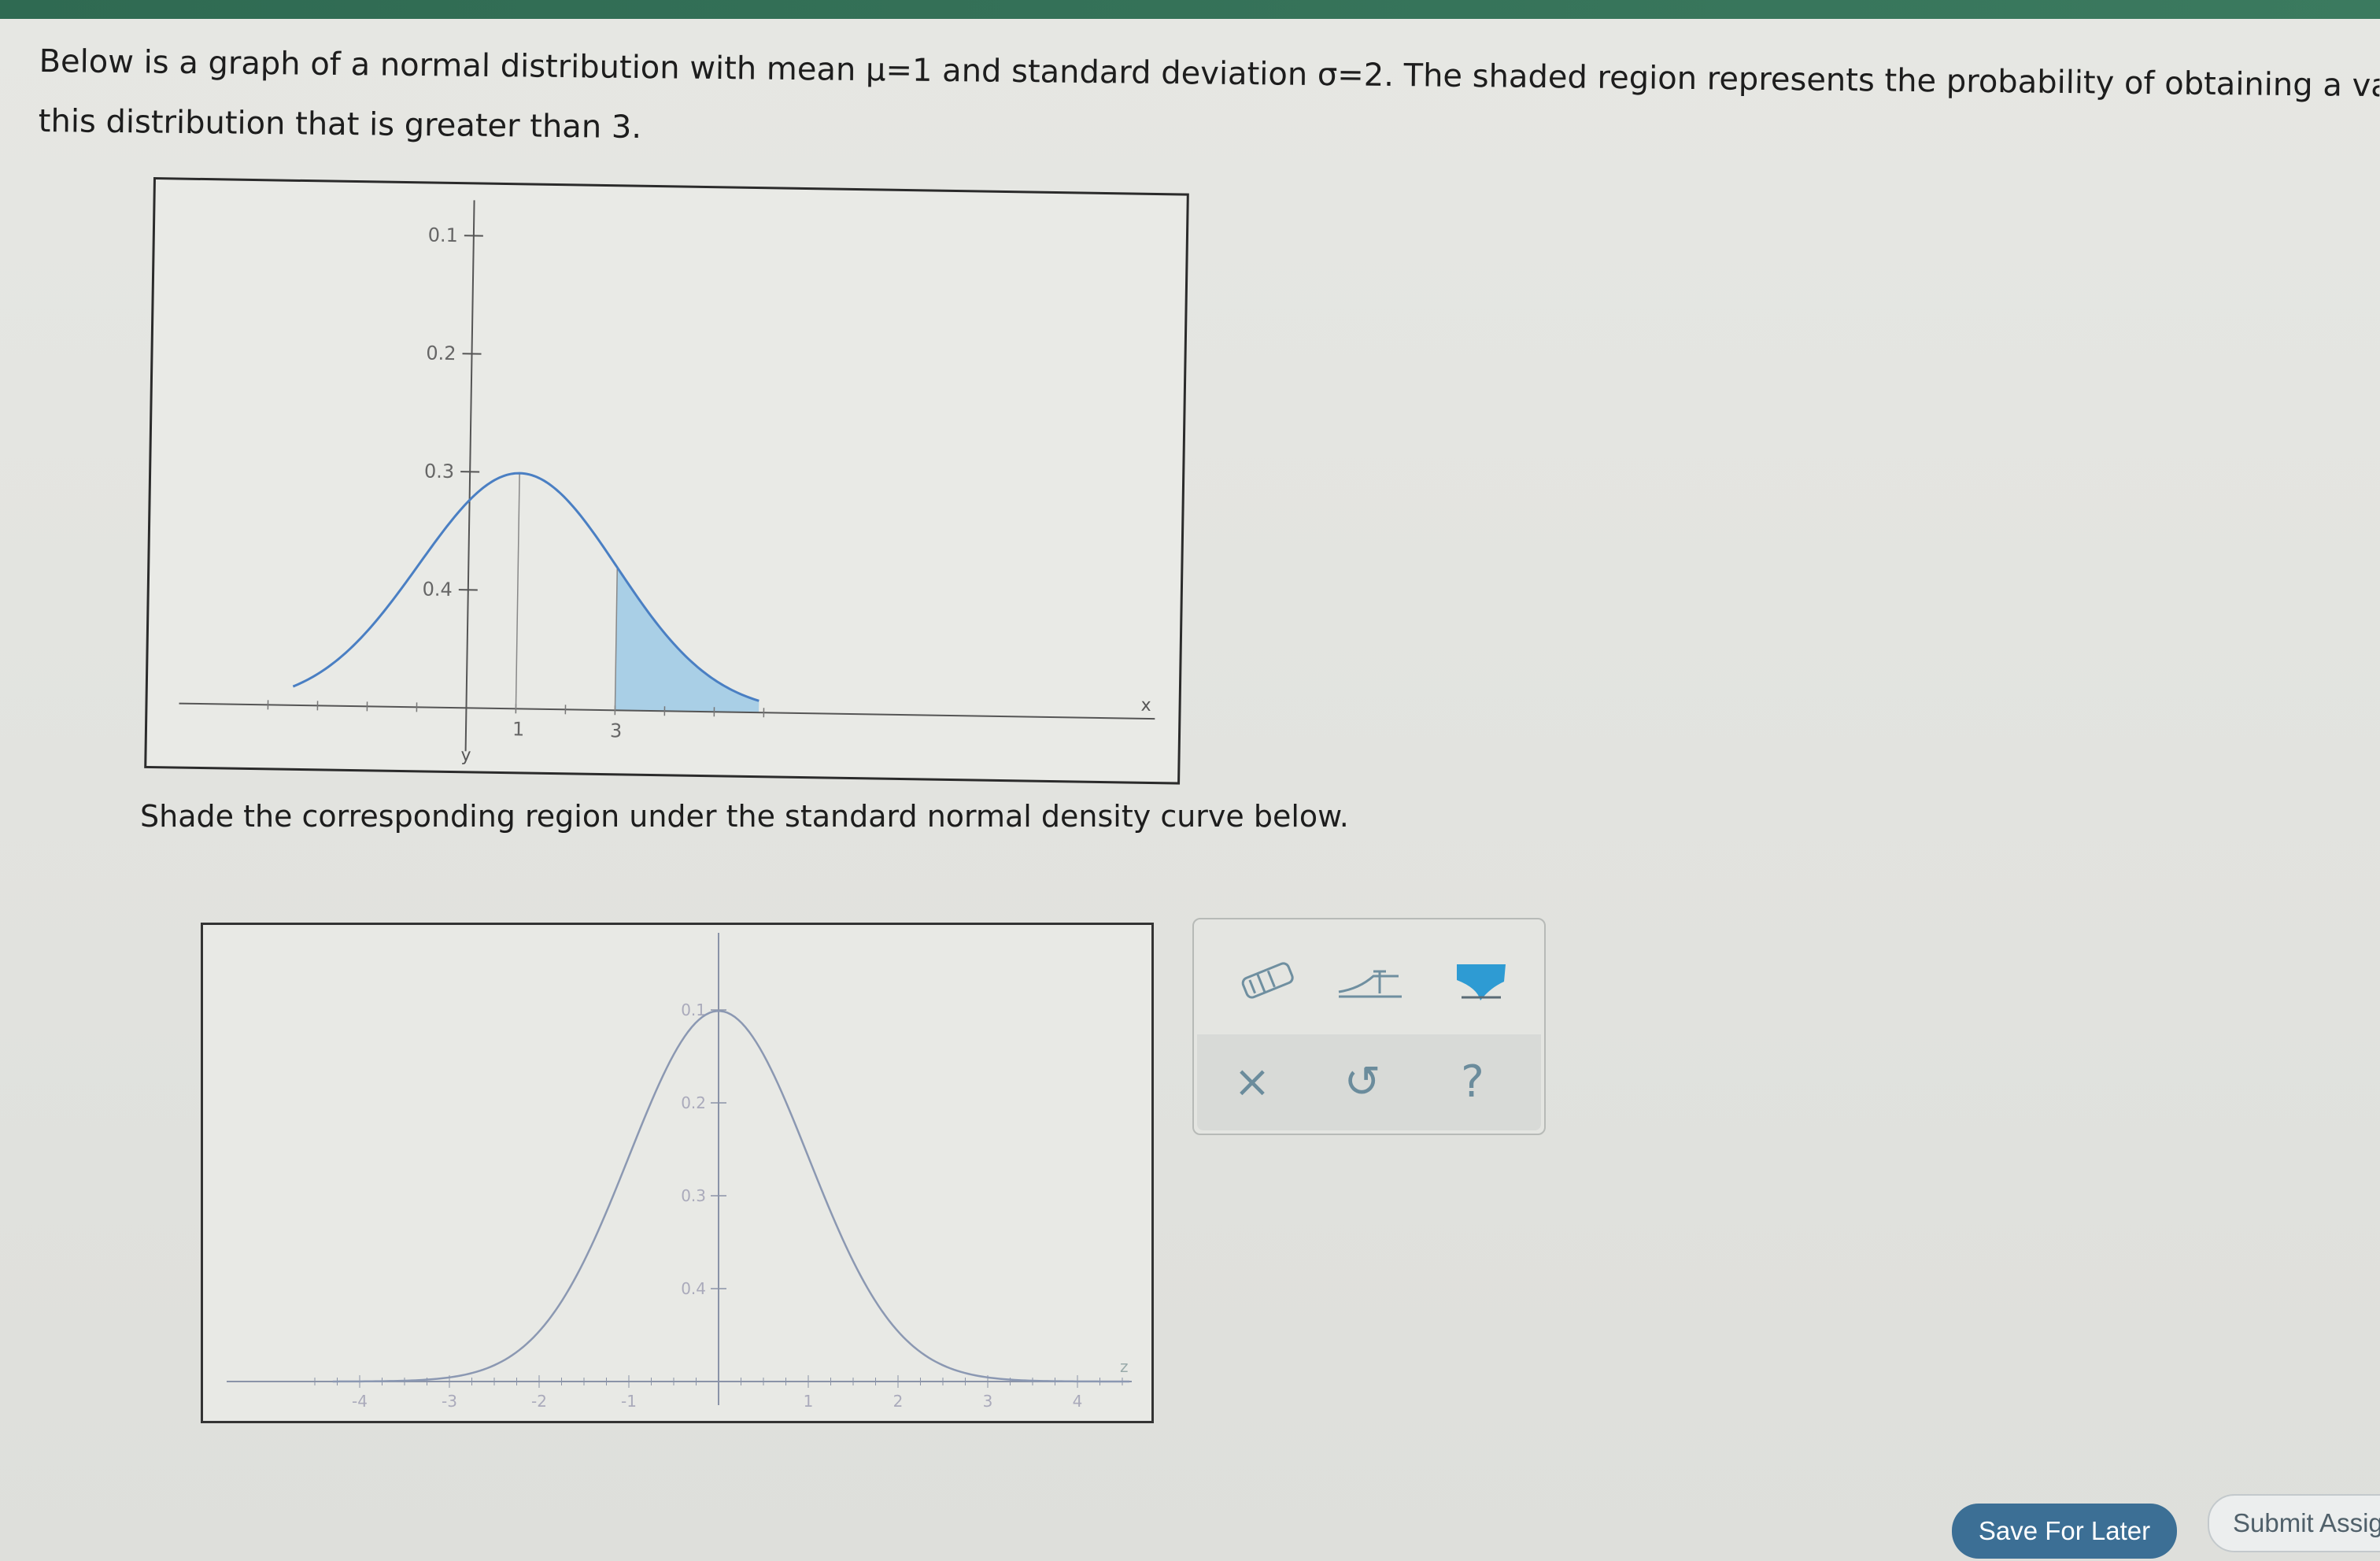  I want to click on clear-button: ×, so click(1252, 1081).